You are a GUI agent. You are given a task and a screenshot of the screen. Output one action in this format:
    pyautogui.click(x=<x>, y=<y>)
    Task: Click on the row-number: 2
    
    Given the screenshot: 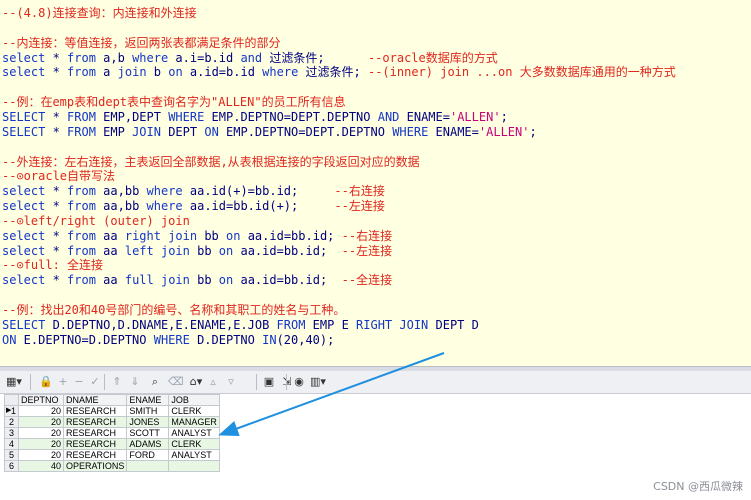 What is the action you would take?
    pyautogui.click(x=11, y=422)
    